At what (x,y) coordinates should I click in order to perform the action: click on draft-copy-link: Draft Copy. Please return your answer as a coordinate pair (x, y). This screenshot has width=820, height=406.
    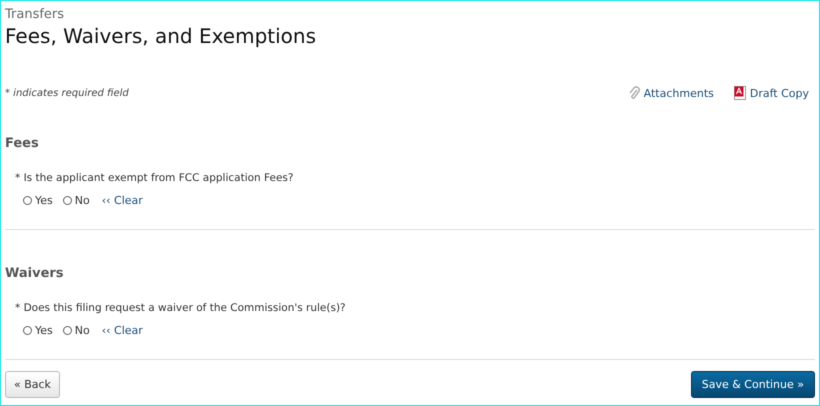
    Looking at the image, I should click on (771, 93).